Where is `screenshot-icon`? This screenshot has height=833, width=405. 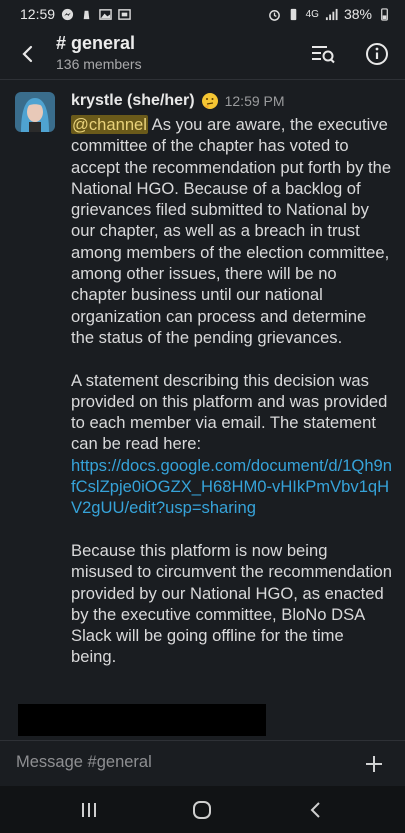
screenshot-icon is located at coordinates (124, 14).